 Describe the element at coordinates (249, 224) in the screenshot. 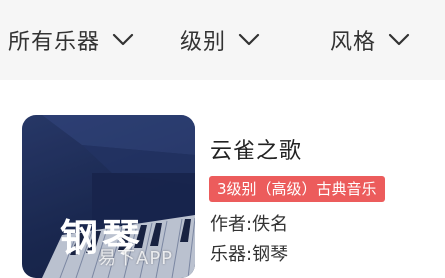

I see `song-author: 作者:佚名` at that location.